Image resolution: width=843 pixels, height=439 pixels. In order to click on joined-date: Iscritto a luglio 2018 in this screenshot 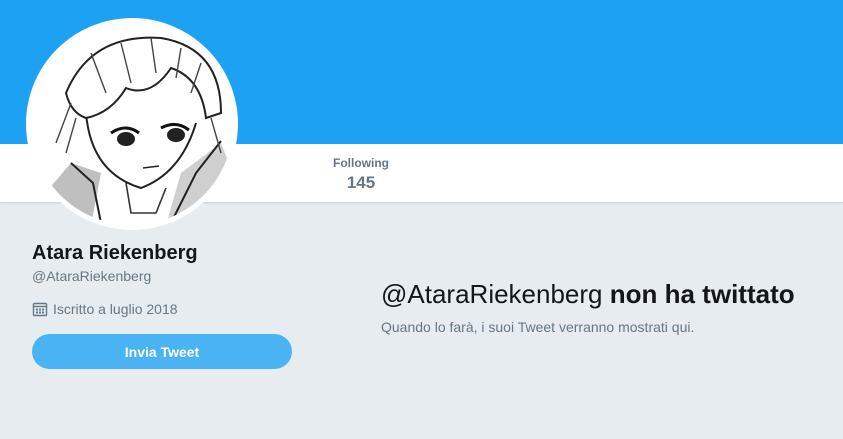, I will do `click(105, 309)`.